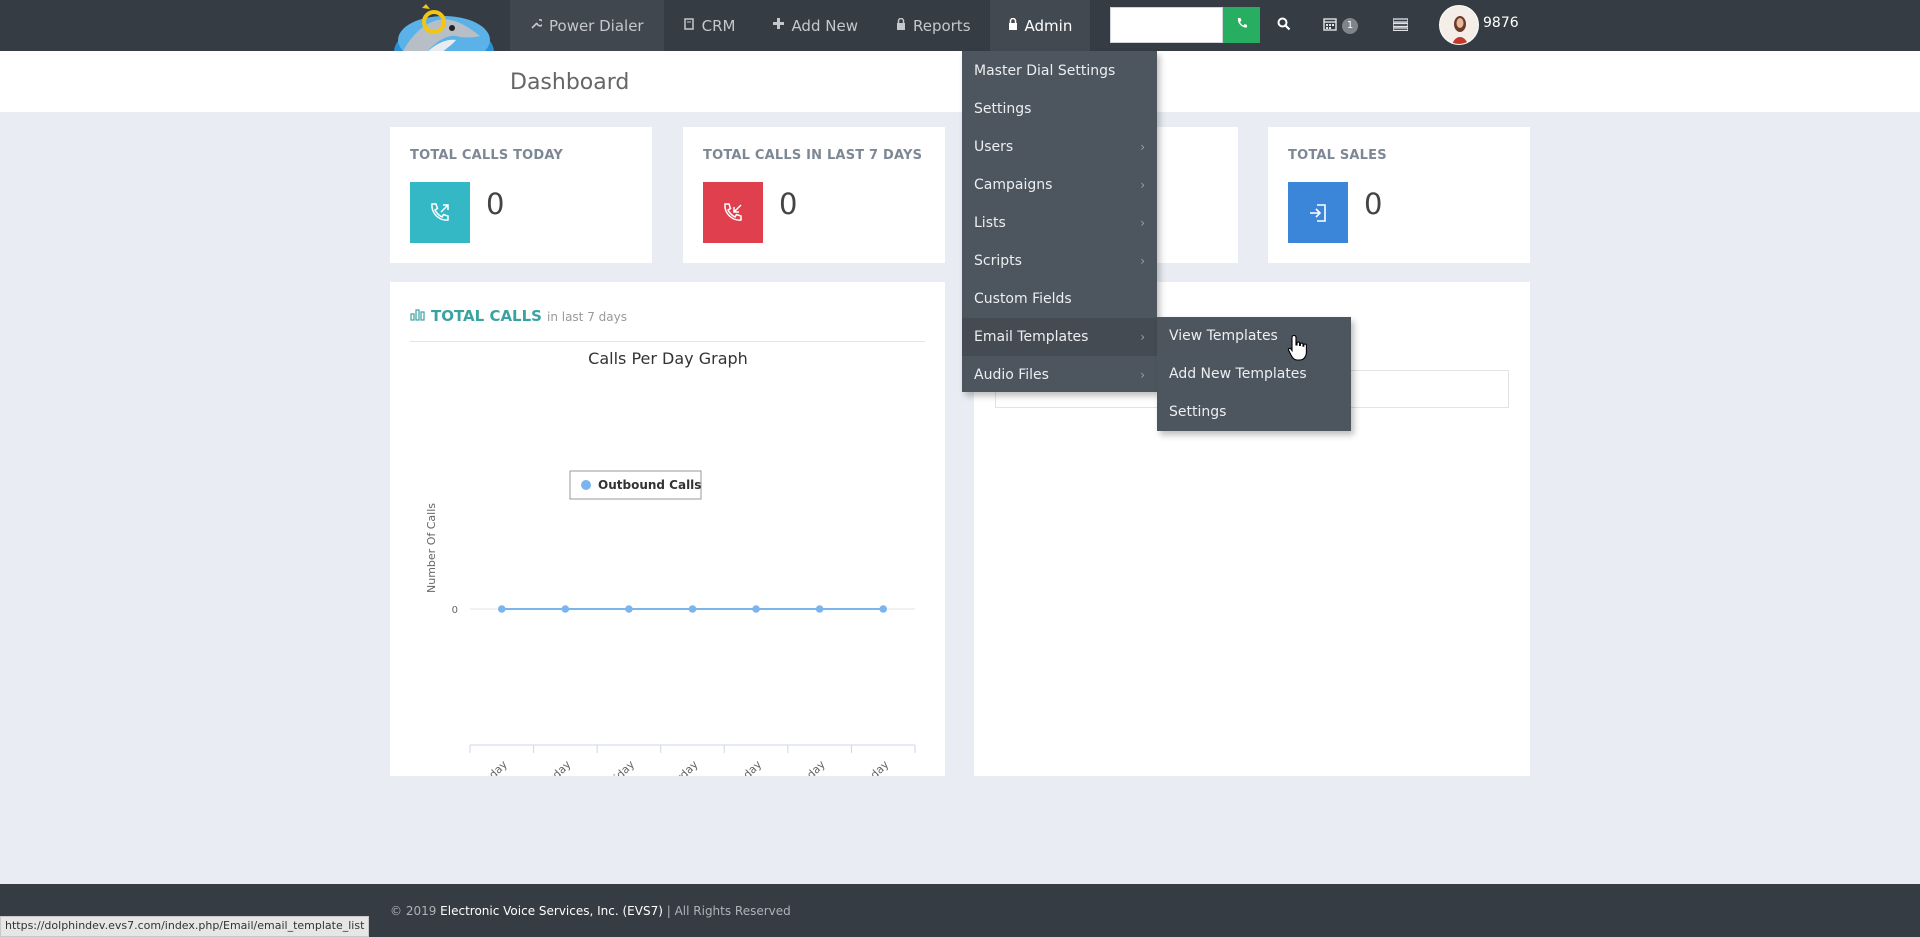 This screenshot has height=937, width=1920. I want to click on page-header, so click(960, 81).